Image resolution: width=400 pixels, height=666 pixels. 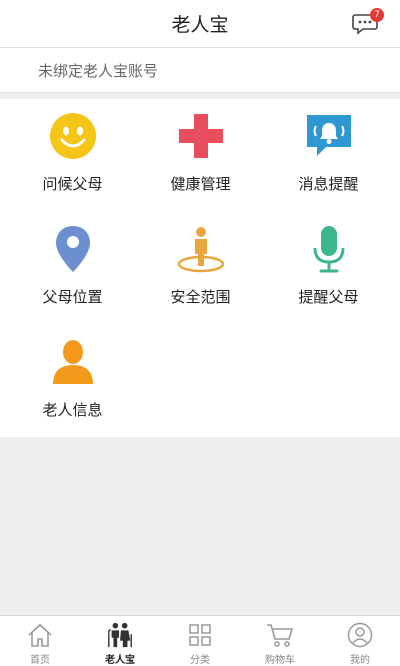 I want to click on bell-message-icon, so click(x=329, y=136).